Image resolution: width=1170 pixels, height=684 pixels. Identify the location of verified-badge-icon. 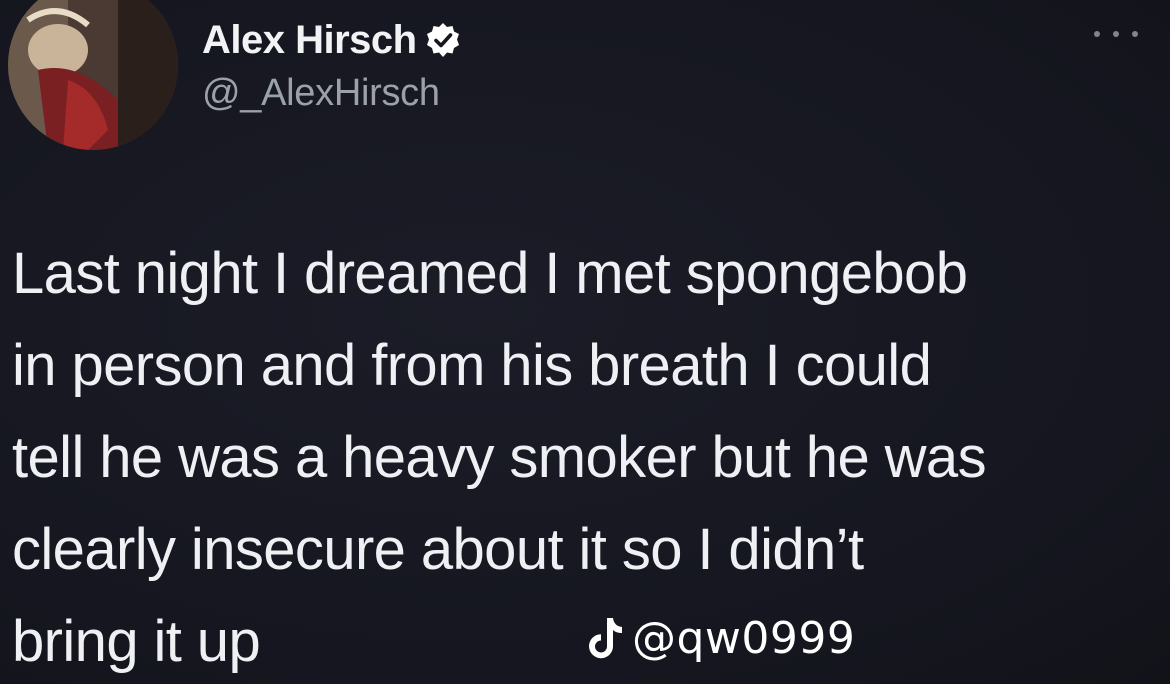
(443, 40).